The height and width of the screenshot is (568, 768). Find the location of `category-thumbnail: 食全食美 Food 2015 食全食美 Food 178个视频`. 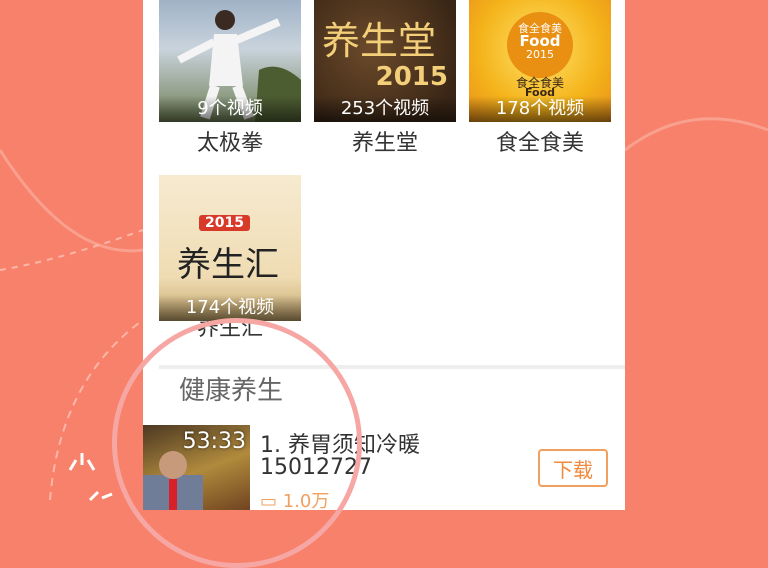

category-thumbnail: 食全食美 Food 2015 食全食美 Food 178个视频 is located at coordinates (540, 61).